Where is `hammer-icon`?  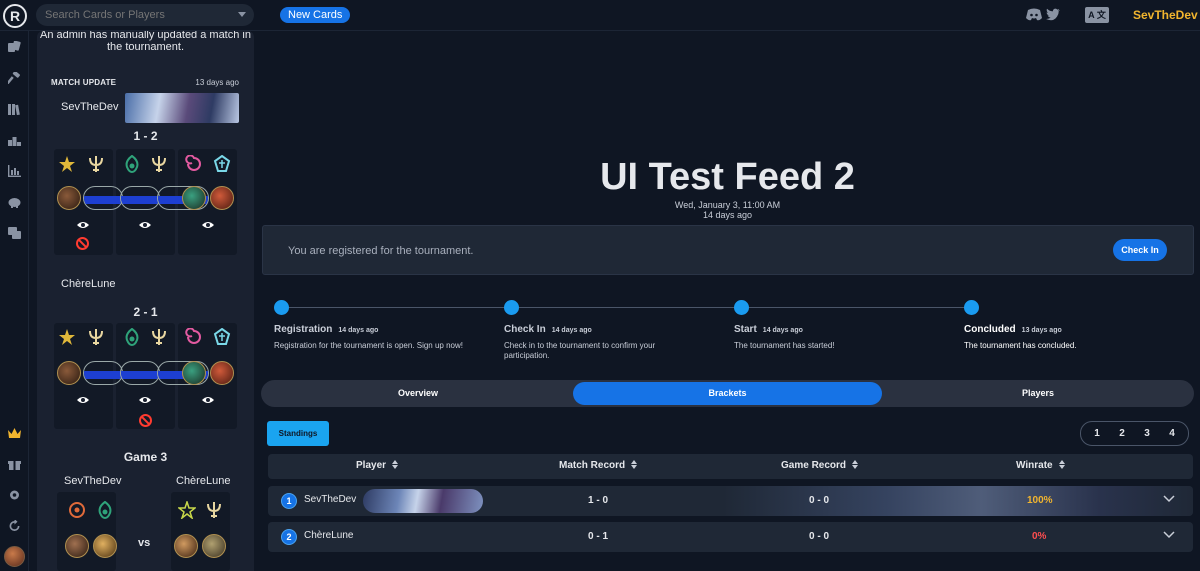 hammer-icon is located at coordinates (13, 77).